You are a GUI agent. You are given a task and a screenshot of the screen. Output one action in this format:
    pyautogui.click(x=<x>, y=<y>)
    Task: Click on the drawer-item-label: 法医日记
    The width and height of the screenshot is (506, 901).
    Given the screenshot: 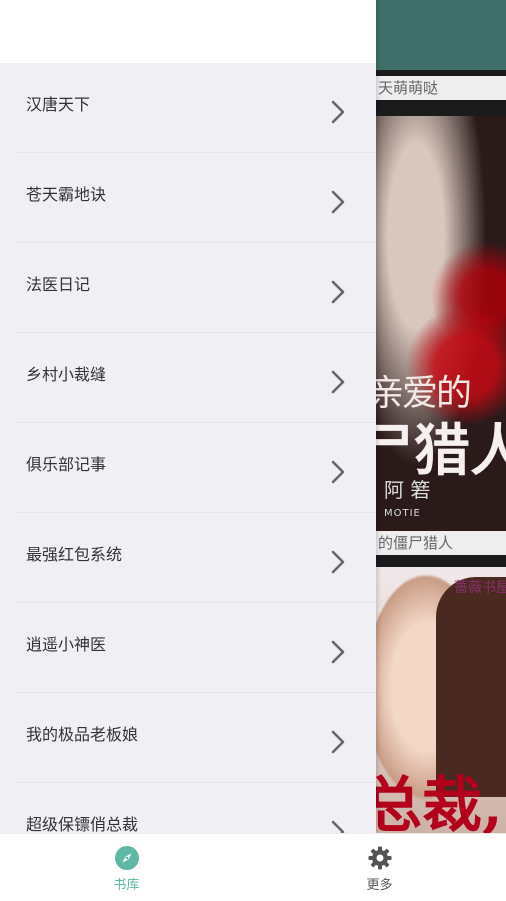 What is the action you would take?
    pyautogui.click(x=58, y=284)
    